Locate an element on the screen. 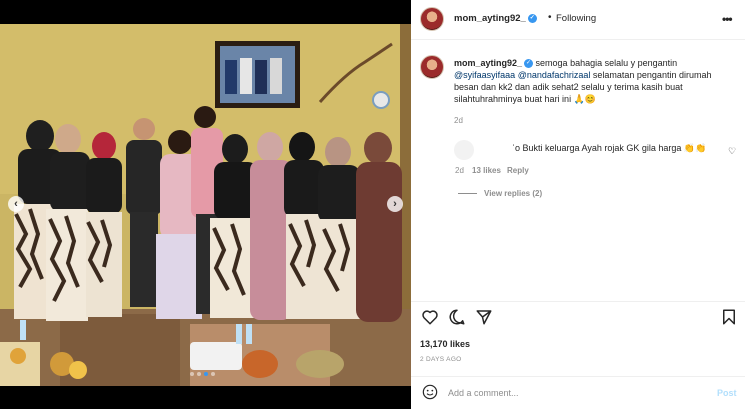 This screenshot has width=745, height=409. media-bottom-bar is located at coordinates (205, 397).